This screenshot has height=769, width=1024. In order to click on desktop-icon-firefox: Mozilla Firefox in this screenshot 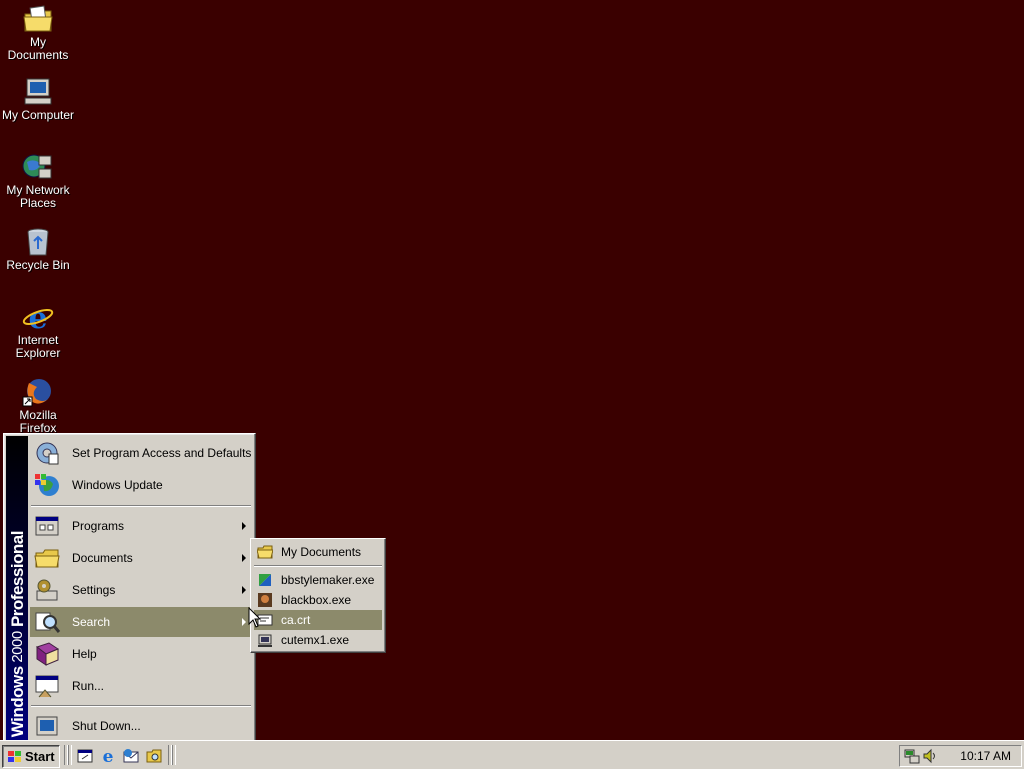, I will do `click(38, 406)`.